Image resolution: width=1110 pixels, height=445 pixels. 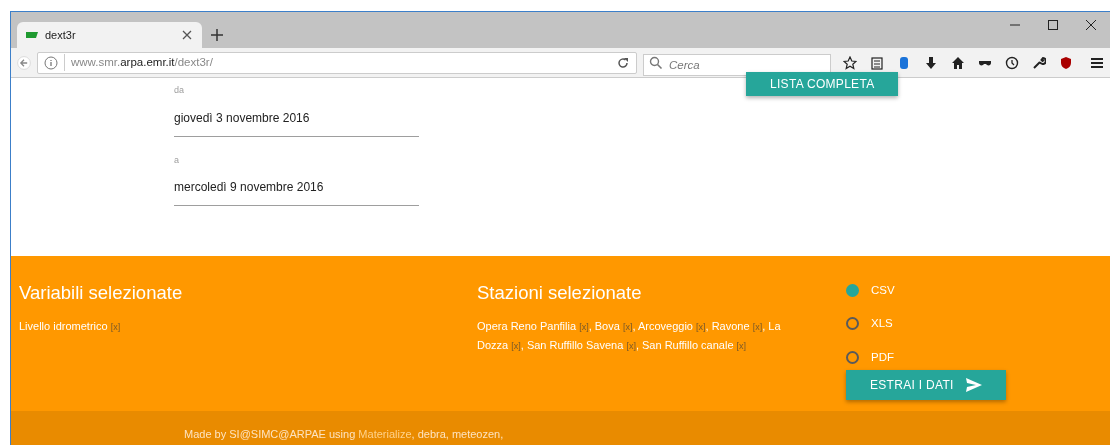 What do you see at coordinates (61, 35) in the screenshot?
I see `tab-title: dext3r` at bounding box center [61, 35].